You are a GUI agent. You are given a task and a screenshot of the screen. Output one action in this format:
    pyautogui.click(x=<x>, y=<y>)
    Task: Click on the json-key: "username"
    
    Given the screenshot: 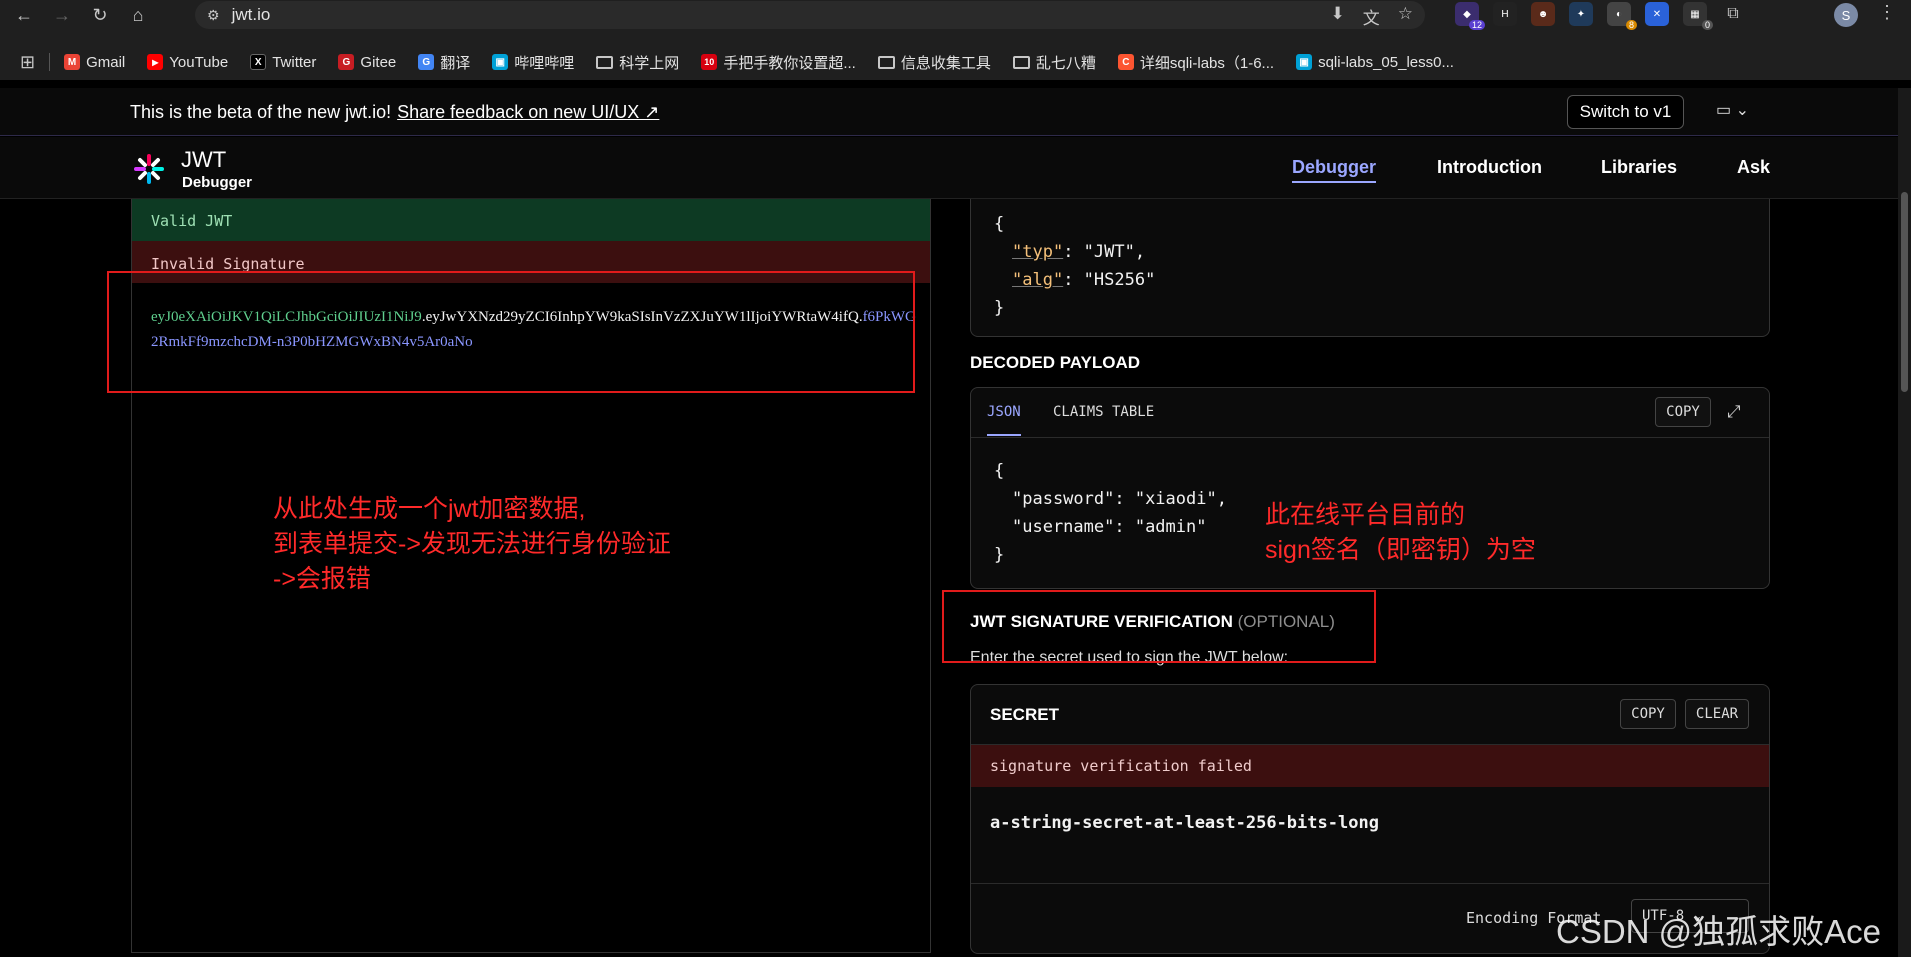 What is the action you would take?
    pyautogui.click(x=1063, y=527)
    